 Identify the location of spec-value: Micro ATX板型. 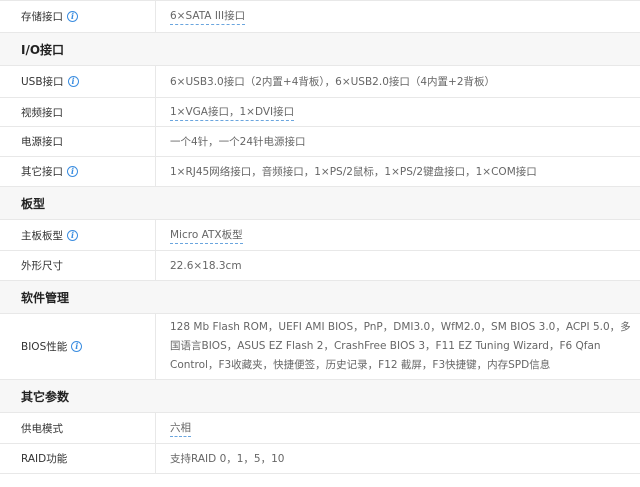
(398, 235).